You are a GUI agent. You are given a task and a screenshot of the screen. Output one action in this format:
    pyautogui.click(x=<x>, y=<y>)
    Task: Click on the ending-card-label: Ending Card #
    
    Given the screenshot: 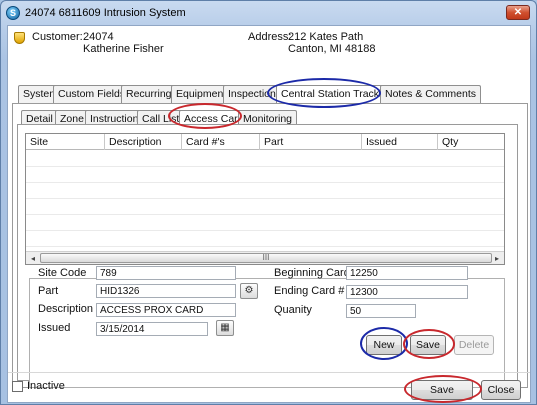 What is the action you would take?
    pyautogui.click(x=309, y=291)
    